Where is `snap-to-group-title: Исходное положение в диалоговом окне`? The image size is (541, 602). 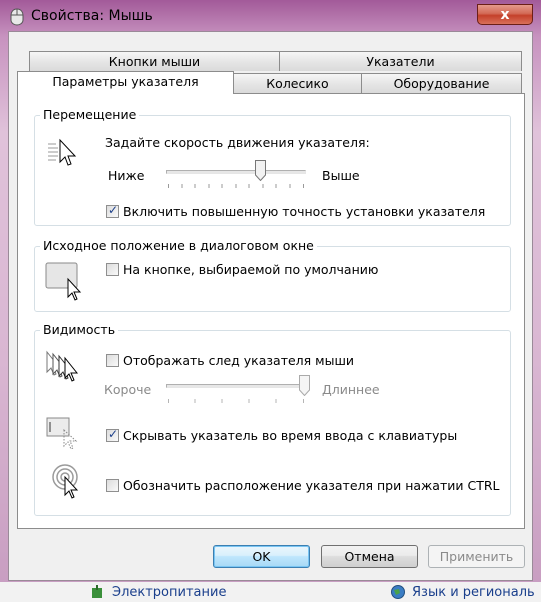
snap-to-group-title: Исходное положение в диалоговом окне is located at coordinates (178, 245).